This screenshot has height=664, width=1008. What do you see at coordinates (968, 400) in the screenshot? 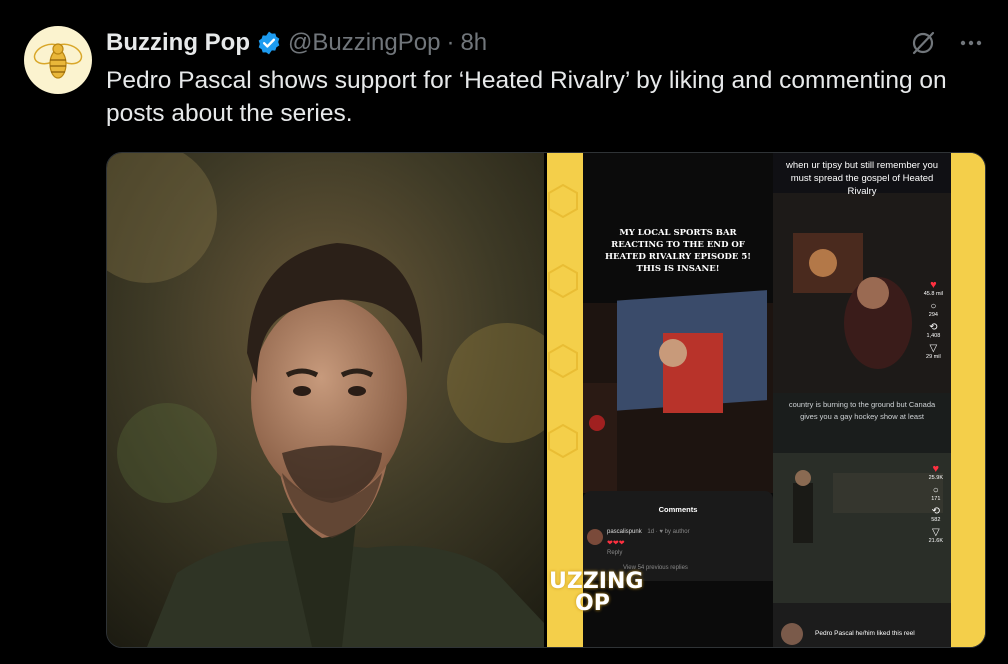
I see `yellow-strip` at bounding box center [968, 400].